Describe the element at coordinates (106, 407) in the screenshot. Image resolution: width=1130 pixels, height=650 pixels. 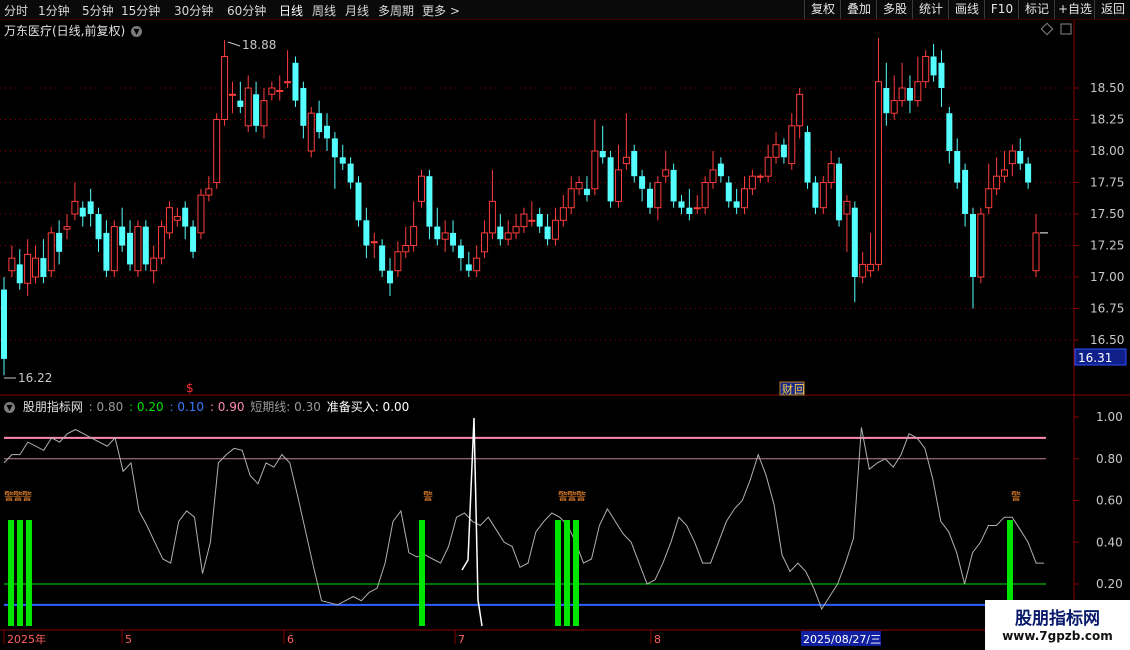
I see `indicator-v1: : 0.80` at that location.